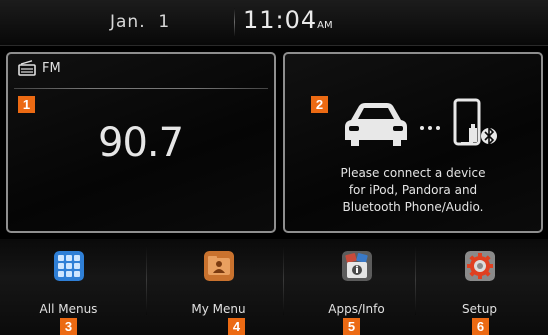  I want to click on clock-ampm: AM, so click(325, 25).